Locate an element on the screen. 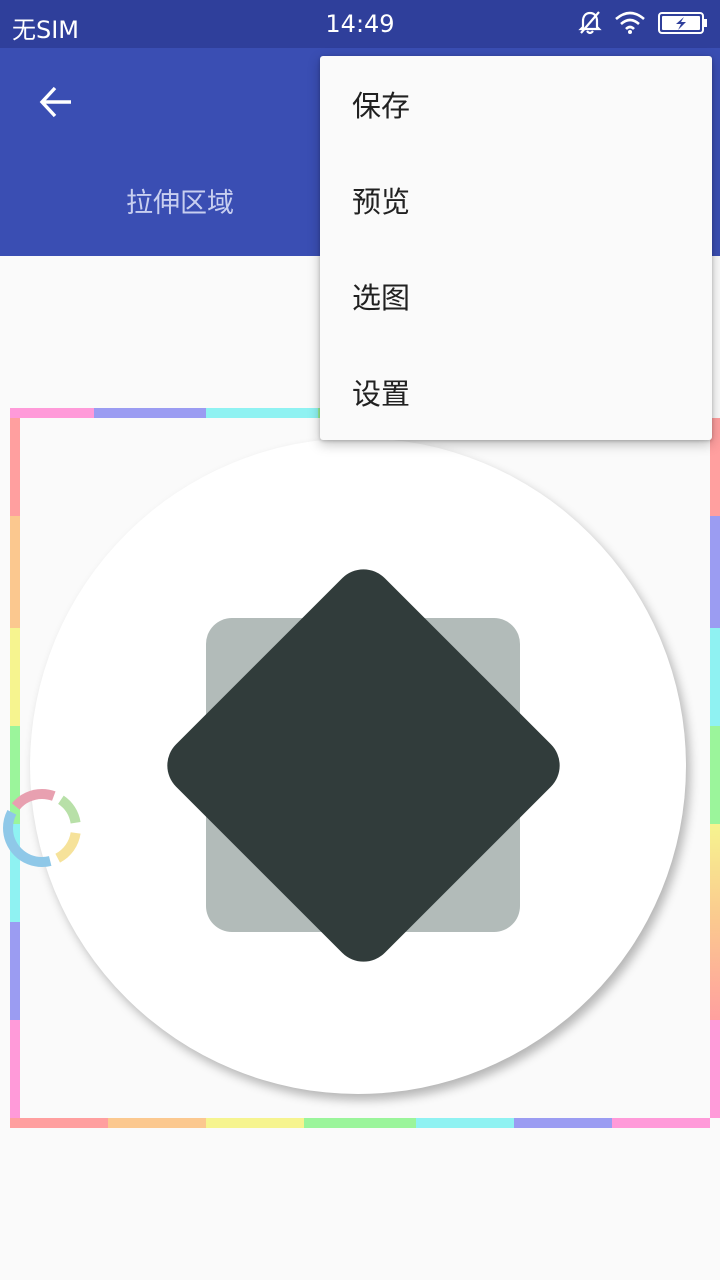  menu-item-save: 保存 is located at coordinates (516, 104).